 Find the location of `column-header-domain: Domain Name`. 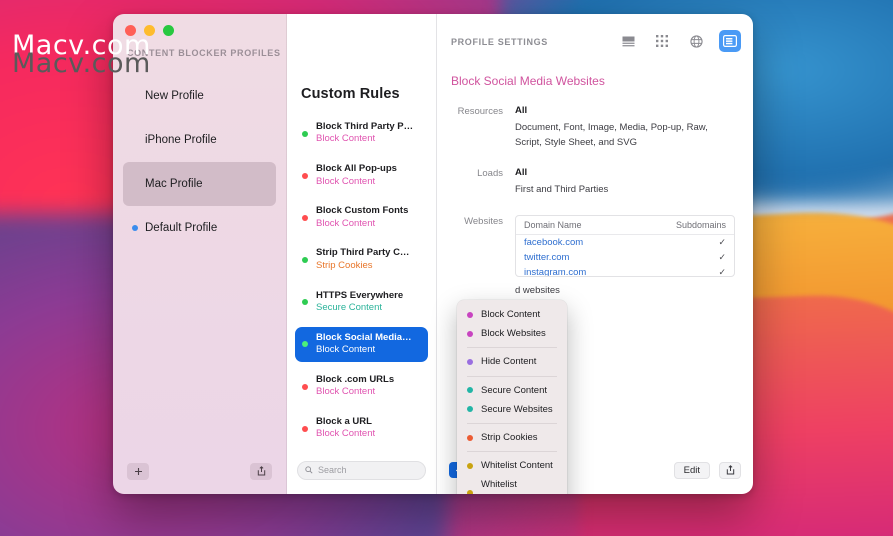

column-header-domain: Domain Name is located at coordinates (553, 225).